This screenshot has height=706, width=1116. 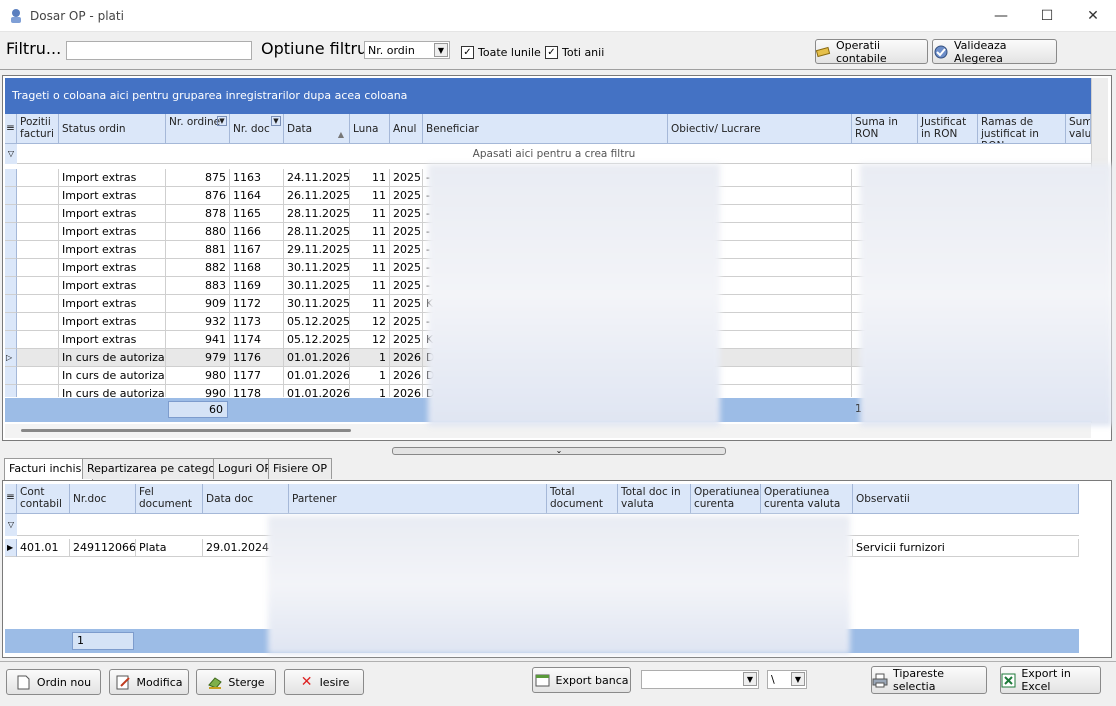 What do you see at coordinates (545, 129) in the screenshot?
I see `col-beneficiar: Beneficiar` at bounding box center [545, 129].